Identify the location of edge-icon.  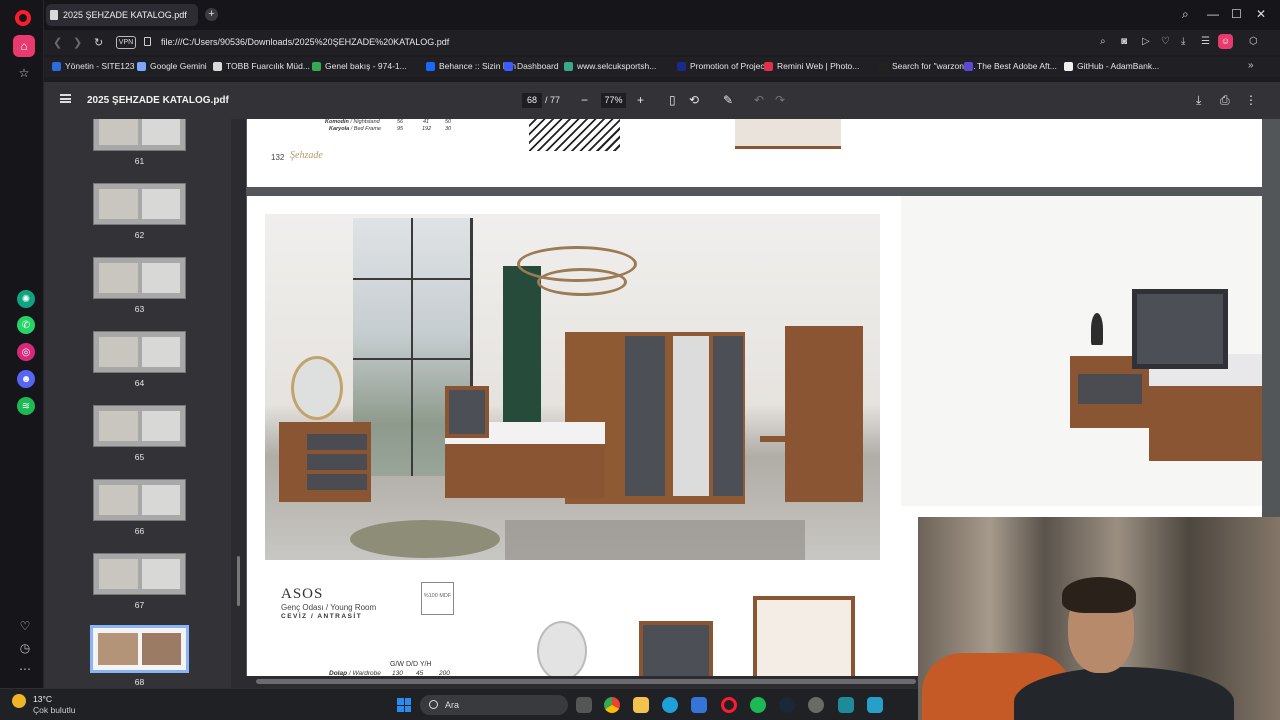
(670, 705).